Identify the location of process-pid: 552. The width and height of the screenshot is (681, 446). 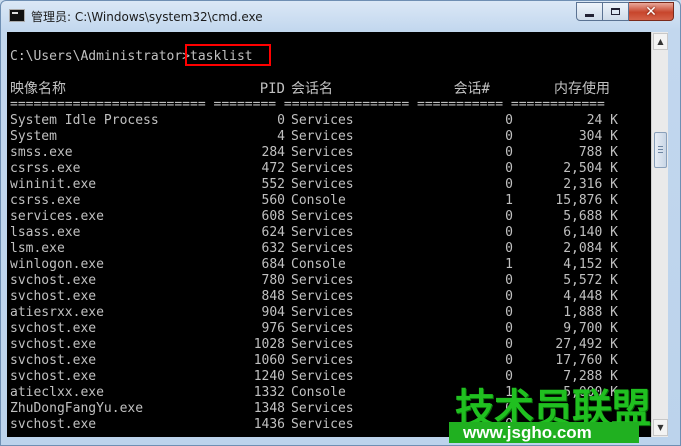
(273, 184).